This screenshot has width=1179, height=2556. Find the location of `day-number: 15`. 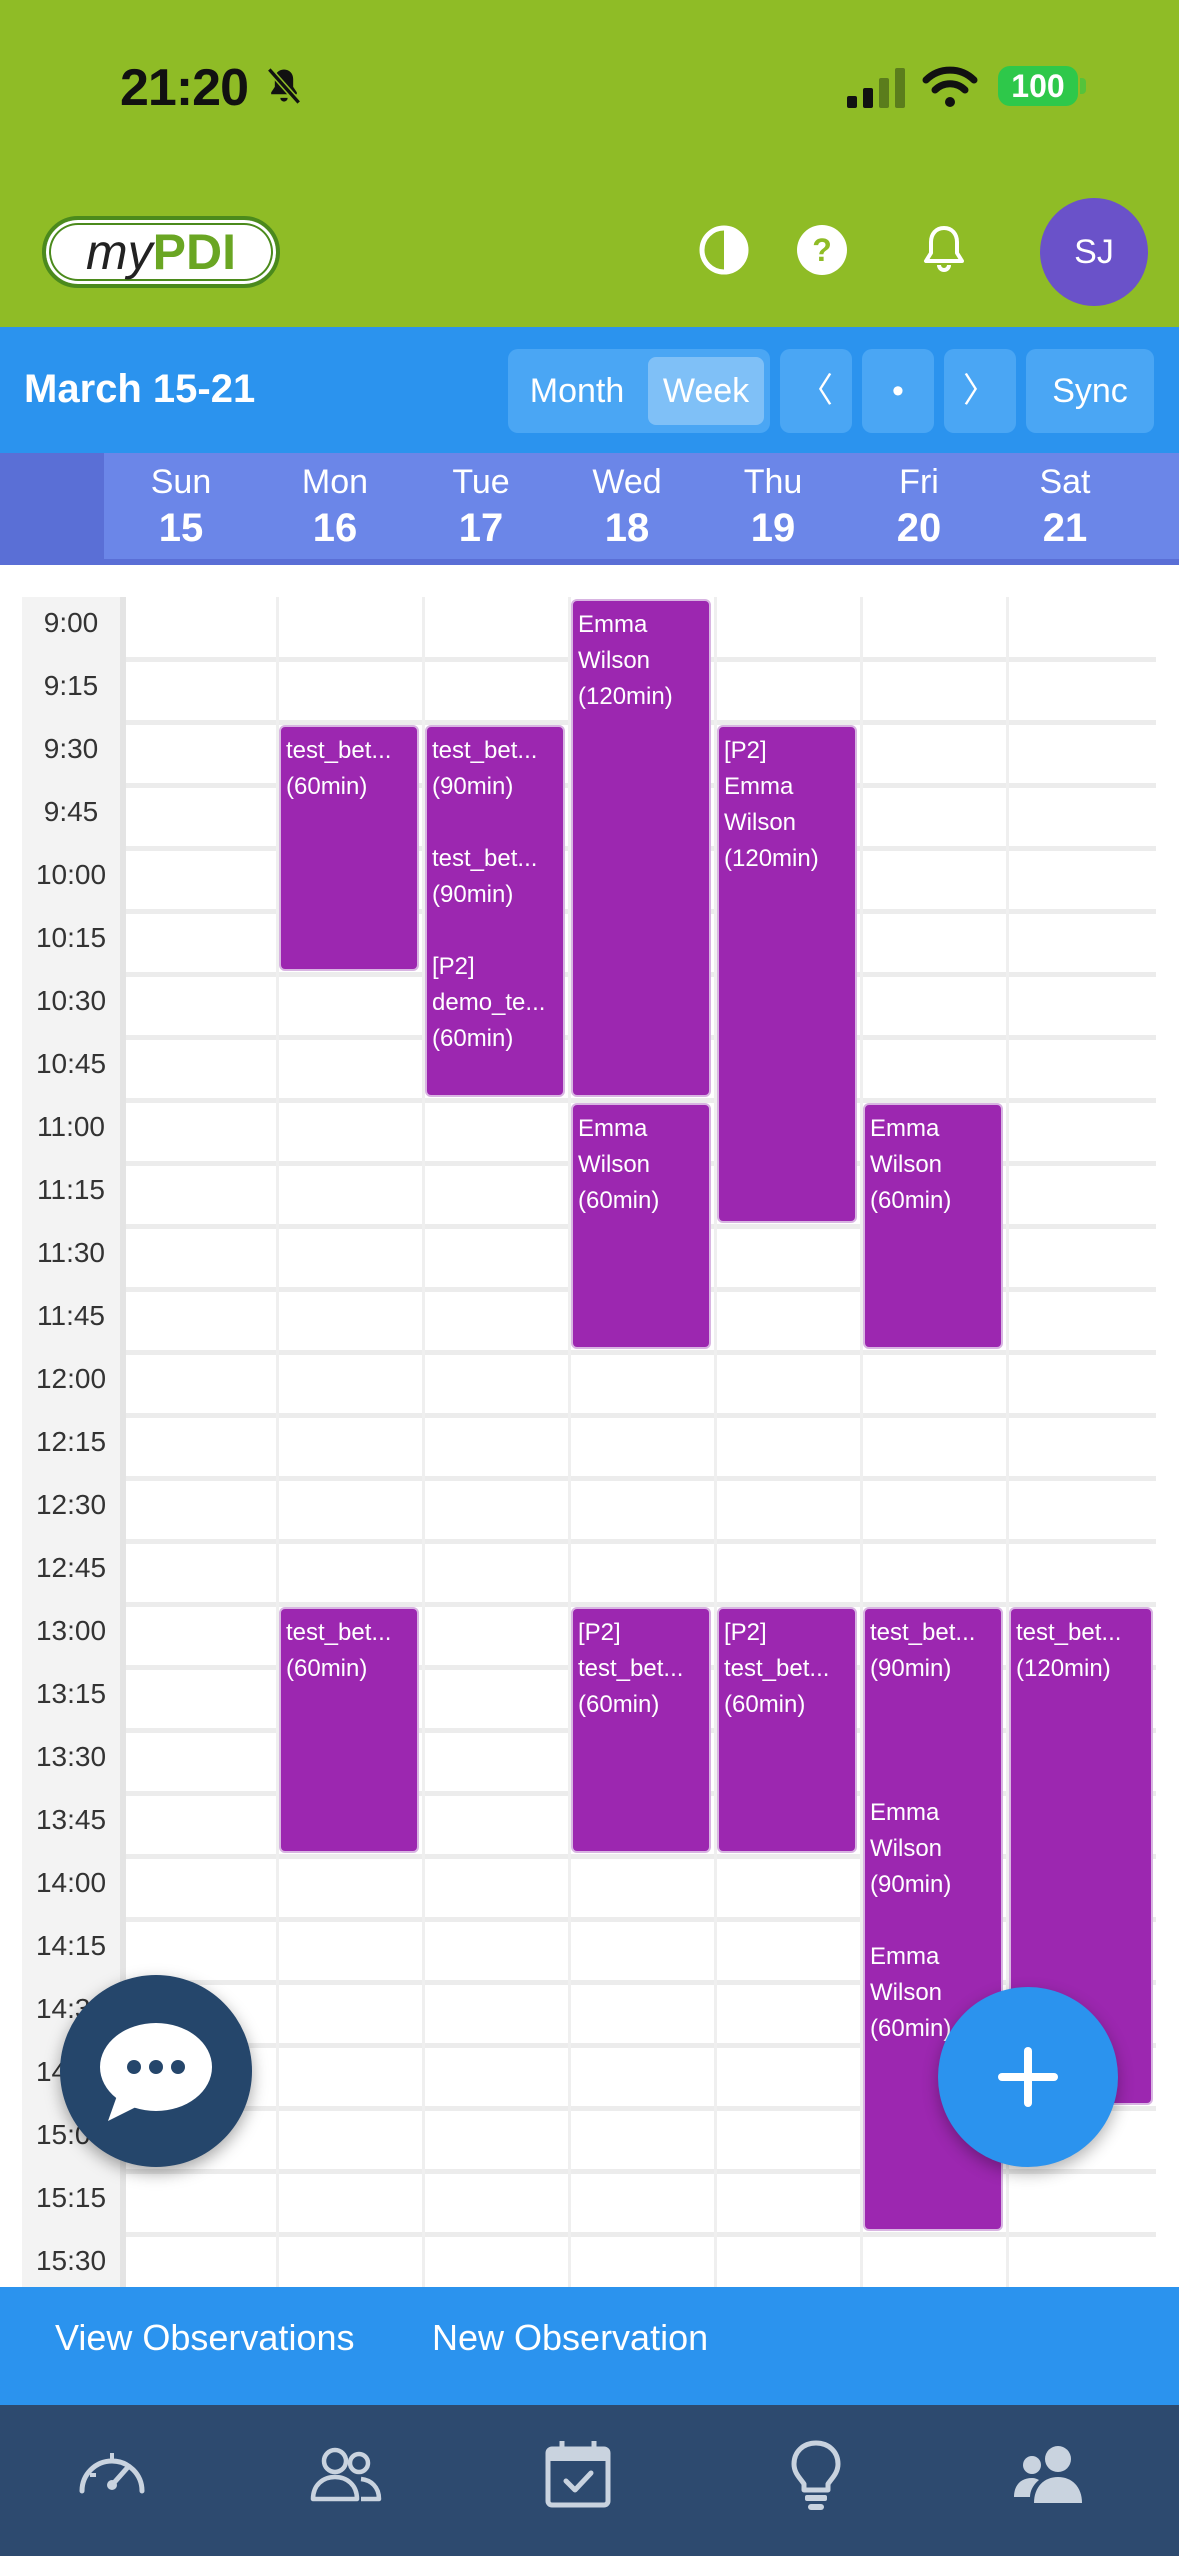

day-number: 15 is located at coordinates (181, 528).